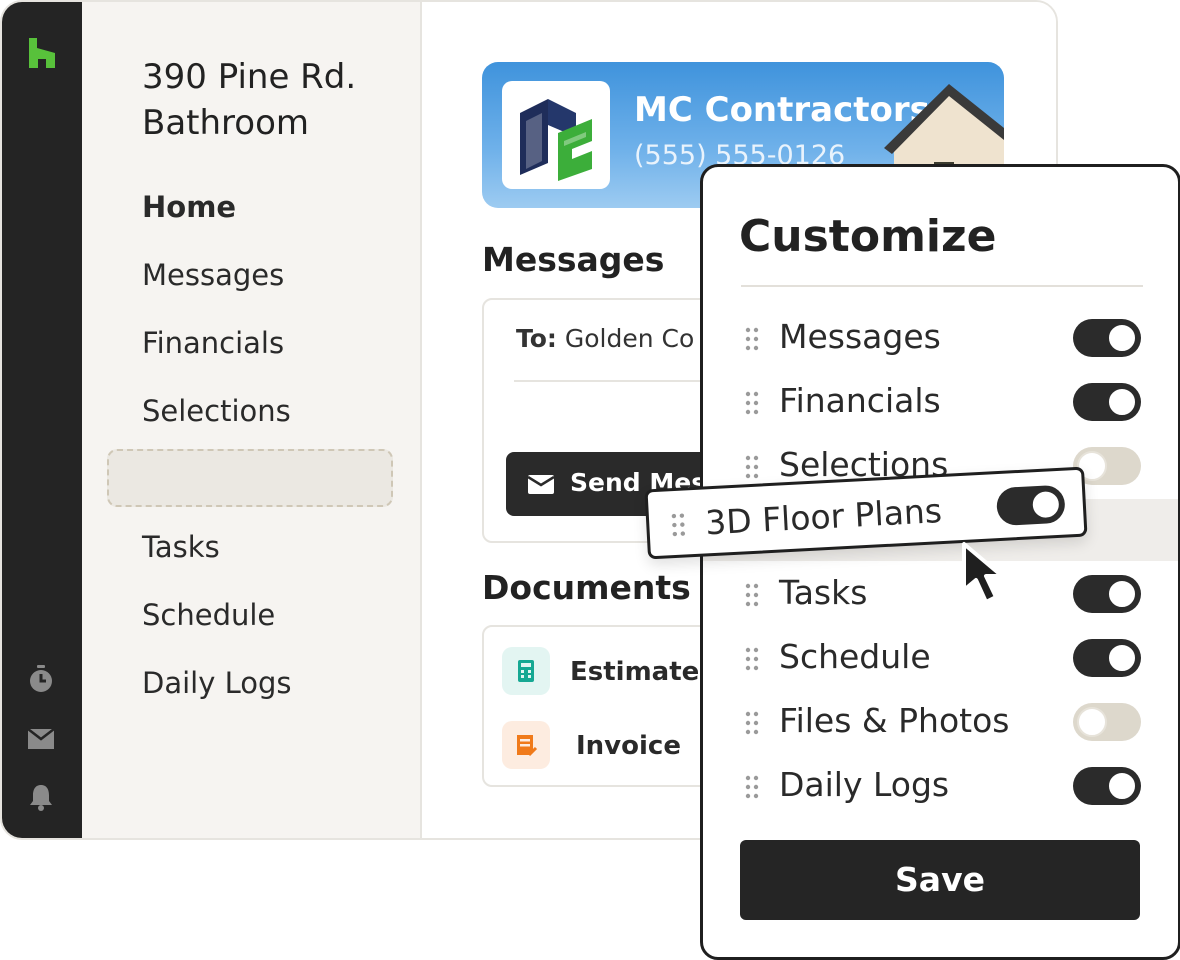  What do you see at coordinates (536, 338) in the screenshot?
I see `to-label: To:` at bounding box center [536, 338].